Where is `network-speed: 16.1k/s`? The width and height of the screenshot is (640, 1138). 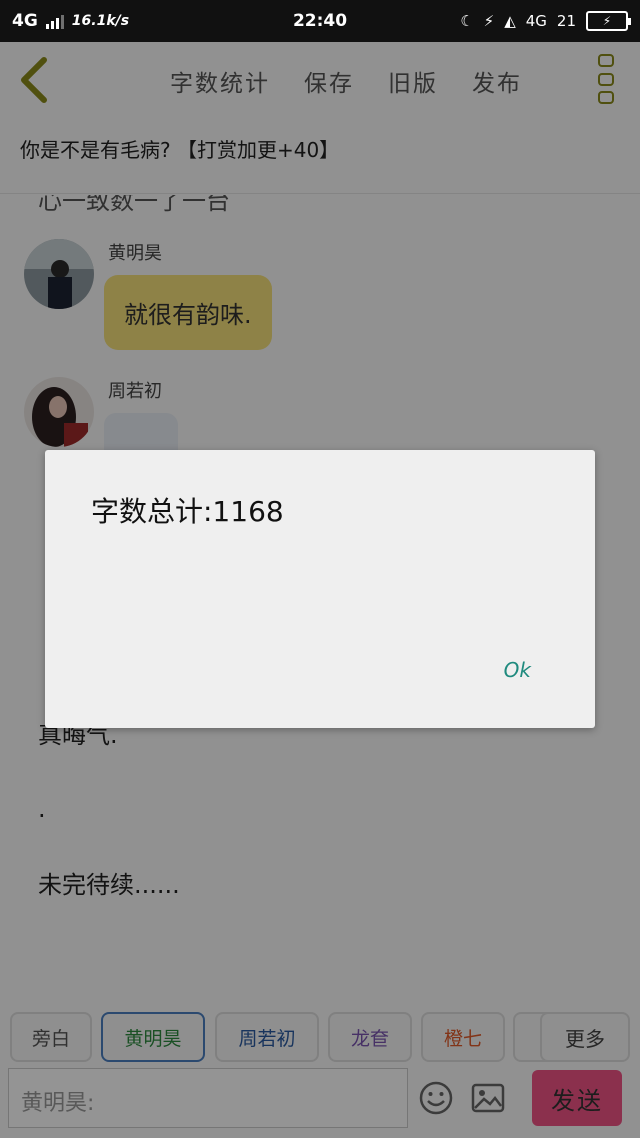 network-speed: 16.1k/s is located at coordinates (100, 21).